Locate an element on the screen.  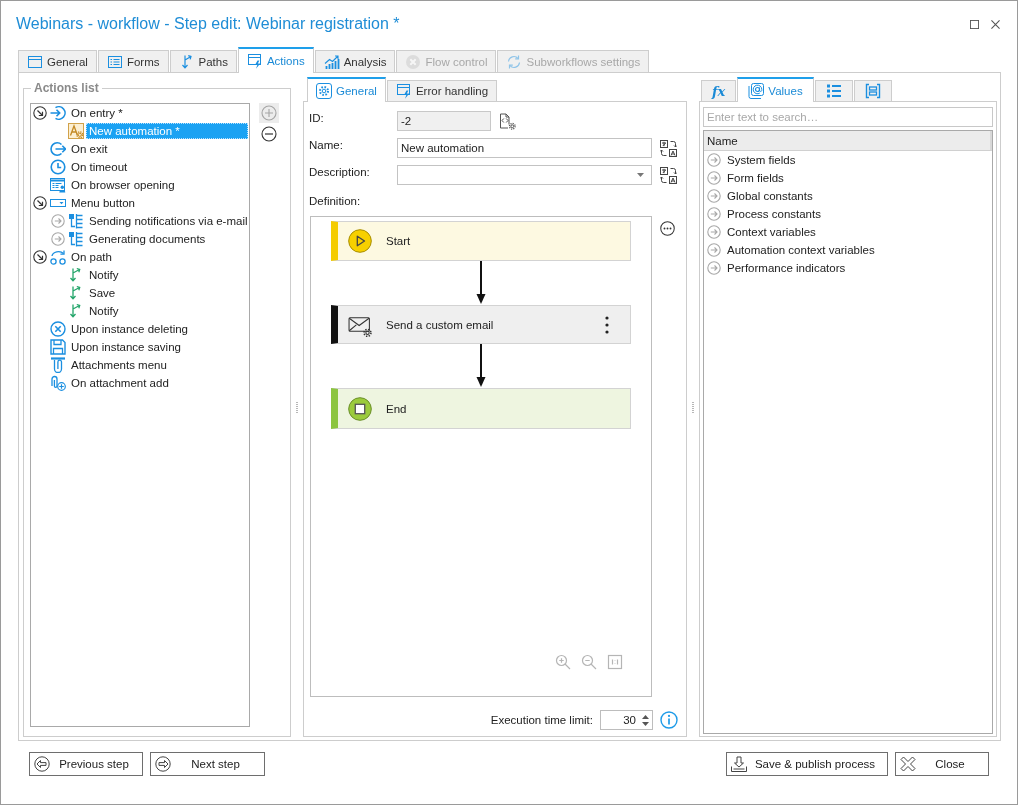
remove-button is located at coordinates (269, 134).